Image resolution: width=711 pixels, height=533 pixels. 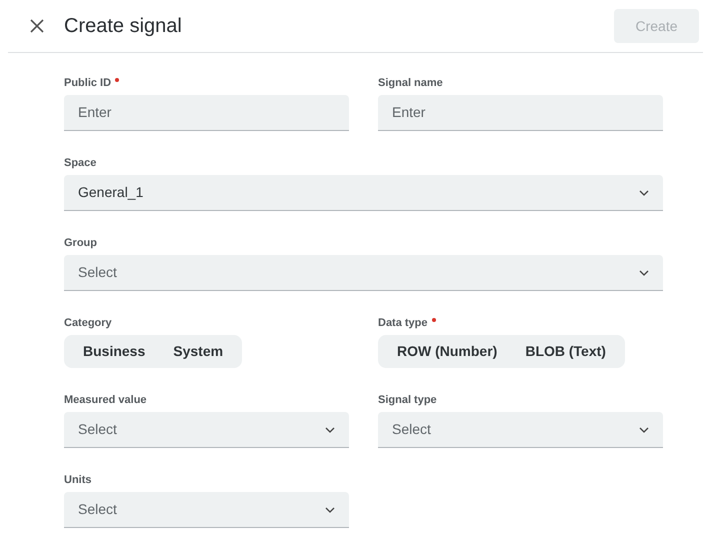 I want to click on field-label: Signal name, so click(x=411, y=83).